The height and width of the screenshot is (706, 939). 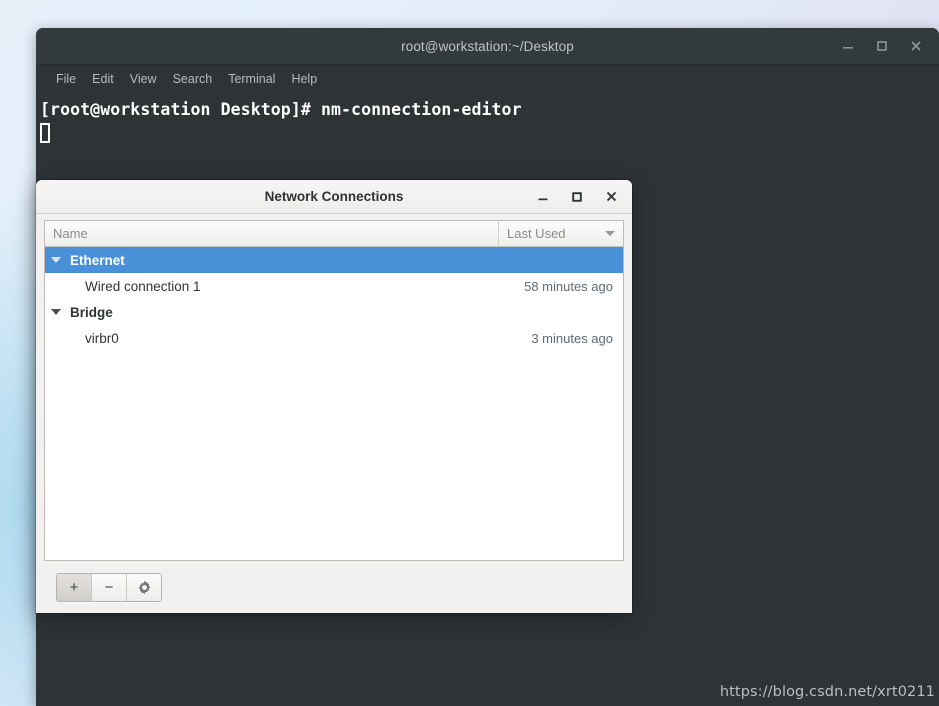 I want to click on dialog-titlebar: Network Connections, so click(x=334, y=197).